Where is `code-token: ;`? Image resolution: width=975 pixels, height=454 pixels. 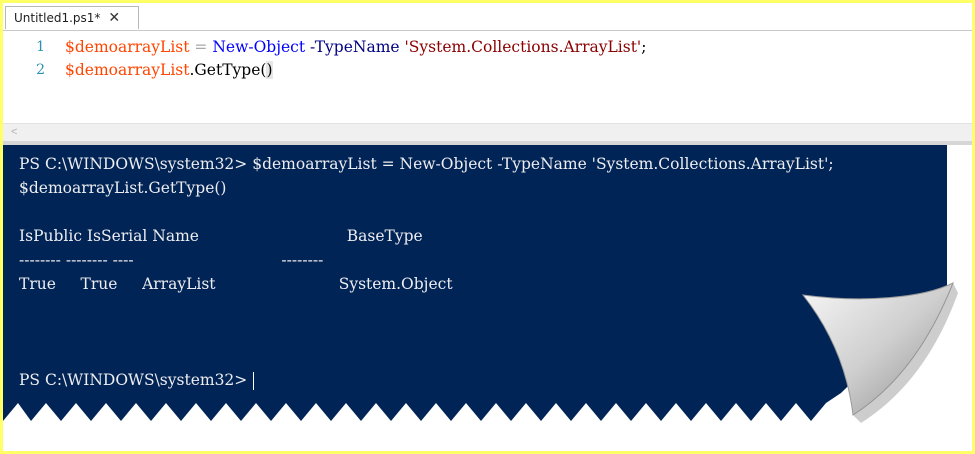
code-token: ; is located at coordinates (644, 47).